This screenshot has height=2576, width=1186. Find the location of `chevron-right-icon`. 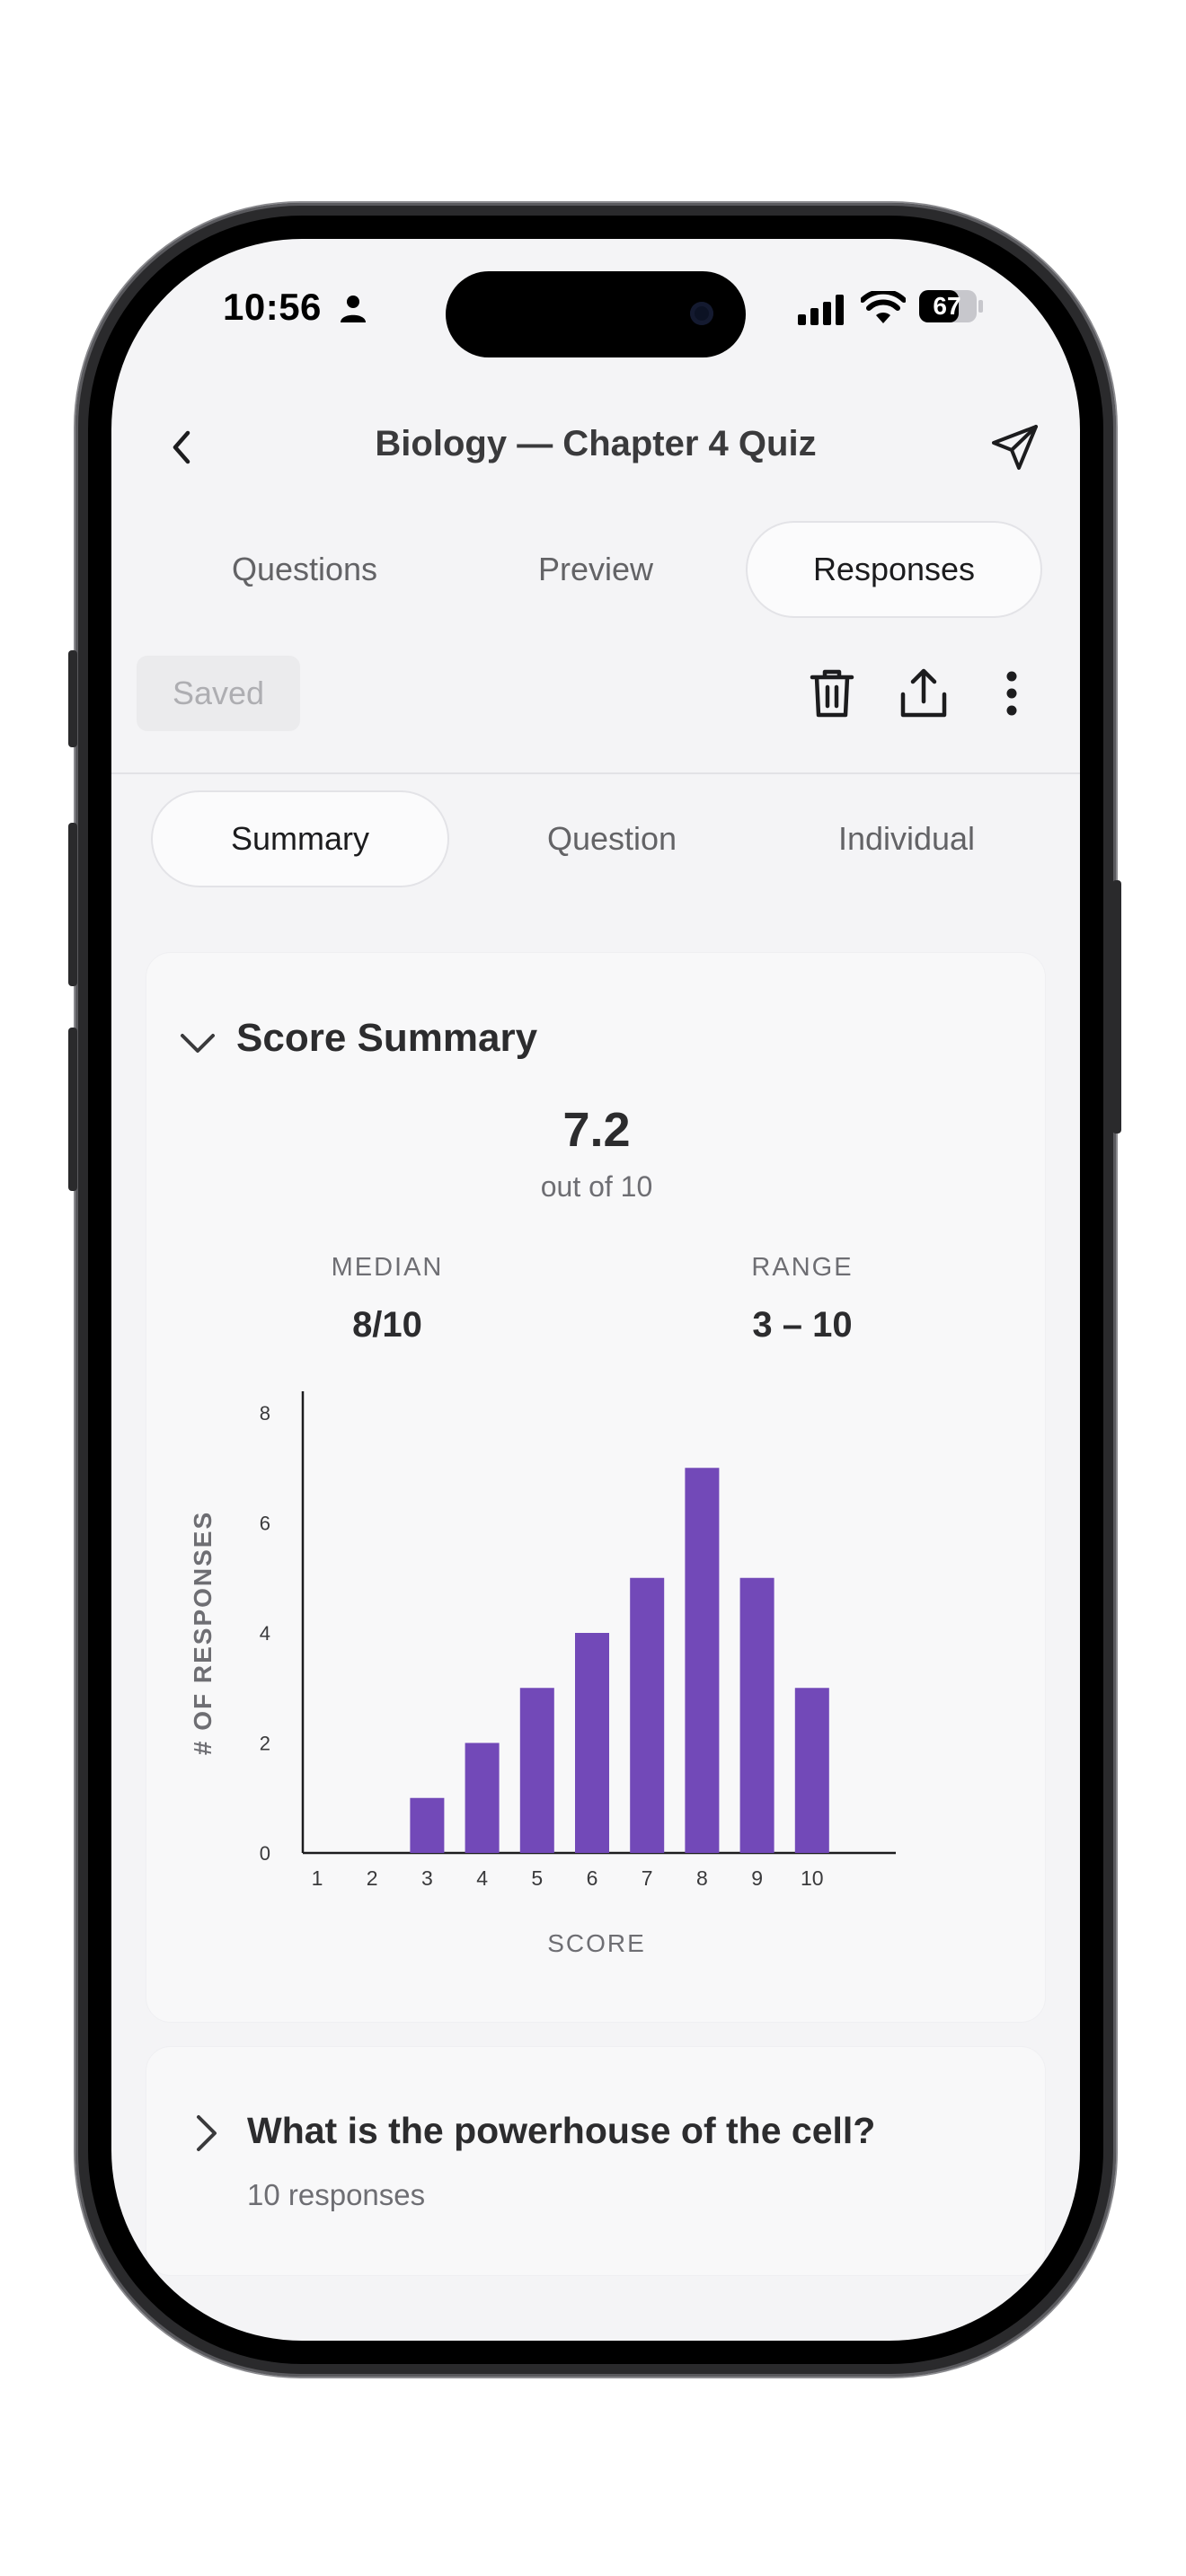

chevron-right-icon is located at coordinates (207, 2133).